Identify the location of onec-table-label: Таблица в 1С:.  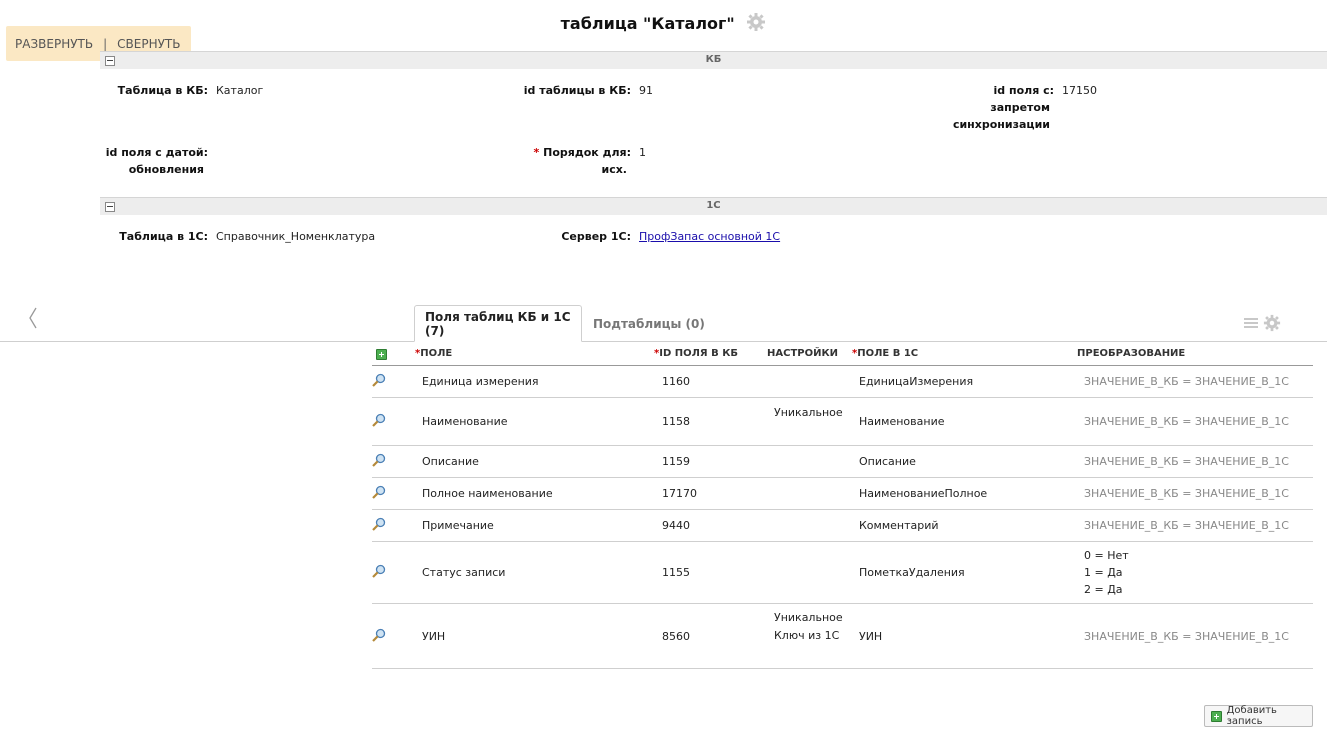
(163, 236).